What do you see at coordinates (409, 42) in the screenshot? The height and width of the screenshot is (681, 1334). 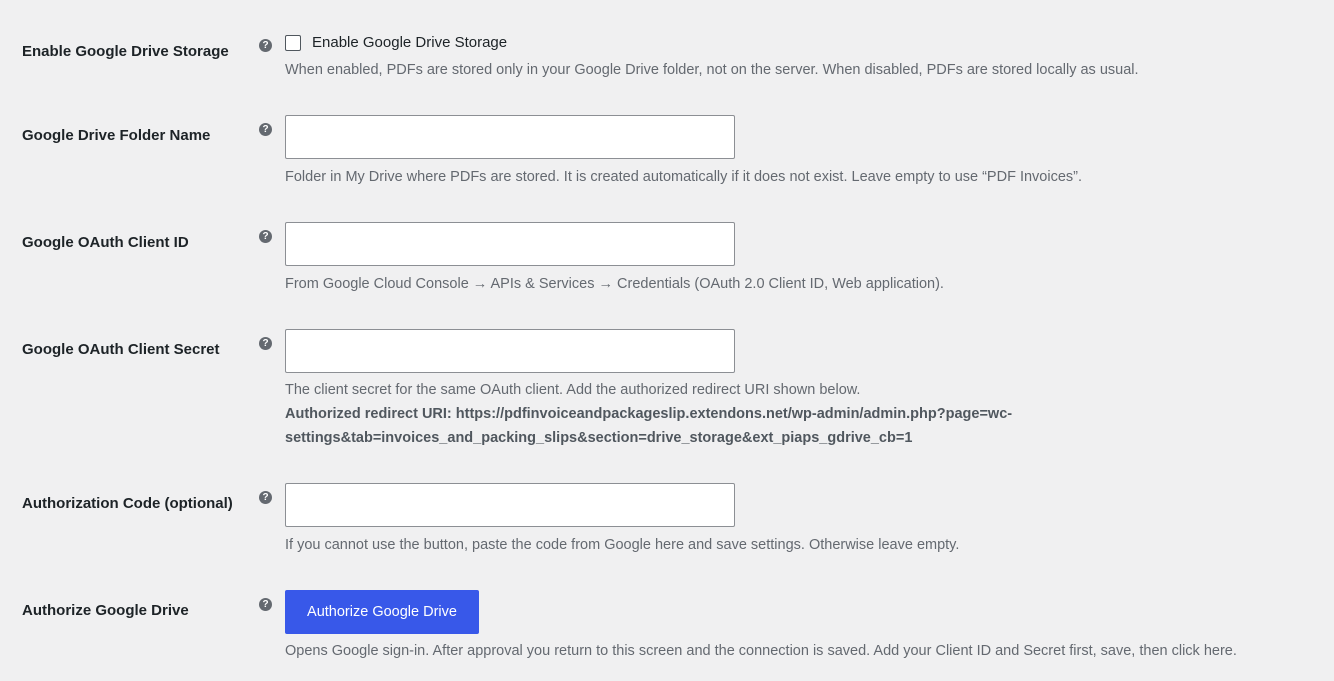 I see `enable-storage-checkbox-label: Enable Google Drive Storage` at bounding box center [409, 42].